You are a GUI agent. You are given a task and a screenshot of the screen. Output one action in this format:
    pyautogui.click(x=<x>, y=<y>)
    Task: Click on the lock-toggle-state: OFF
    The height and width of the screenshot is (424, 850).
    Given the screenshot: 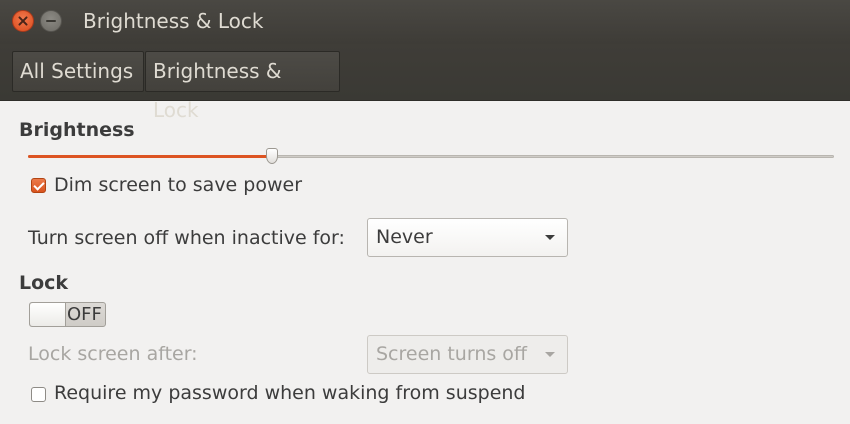 What is the action you would take?
    pyautogui.click(x=84, y=314)
    